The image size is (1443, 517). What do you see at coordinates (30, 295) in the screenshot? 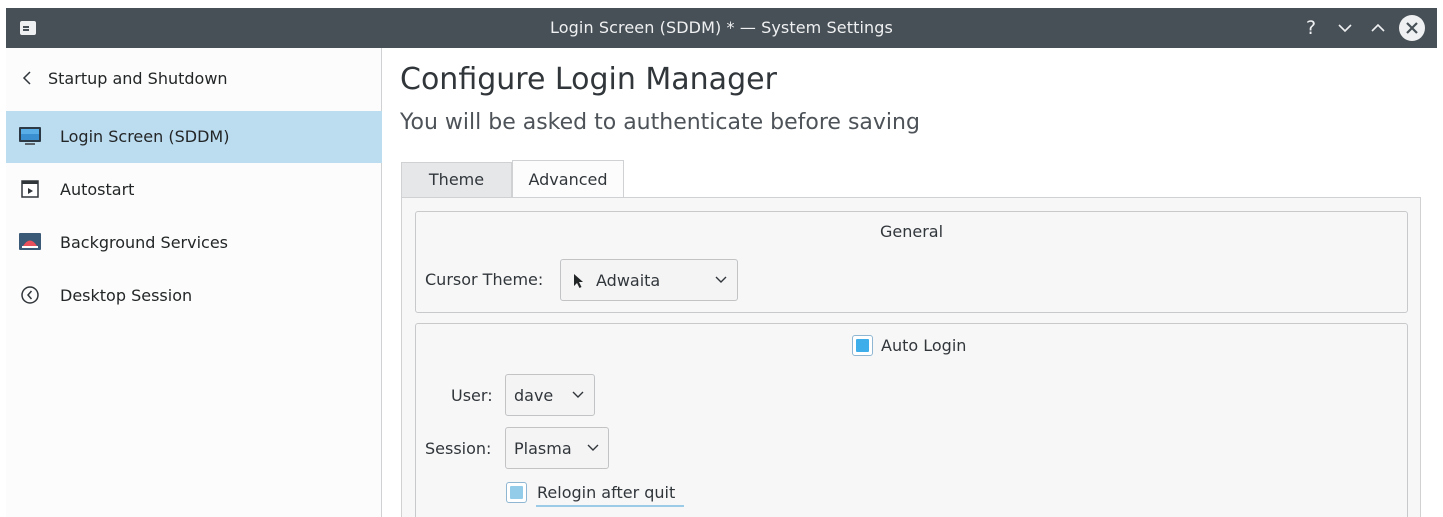
I see `desktop-session-icon` at bounding box center [30, 295].